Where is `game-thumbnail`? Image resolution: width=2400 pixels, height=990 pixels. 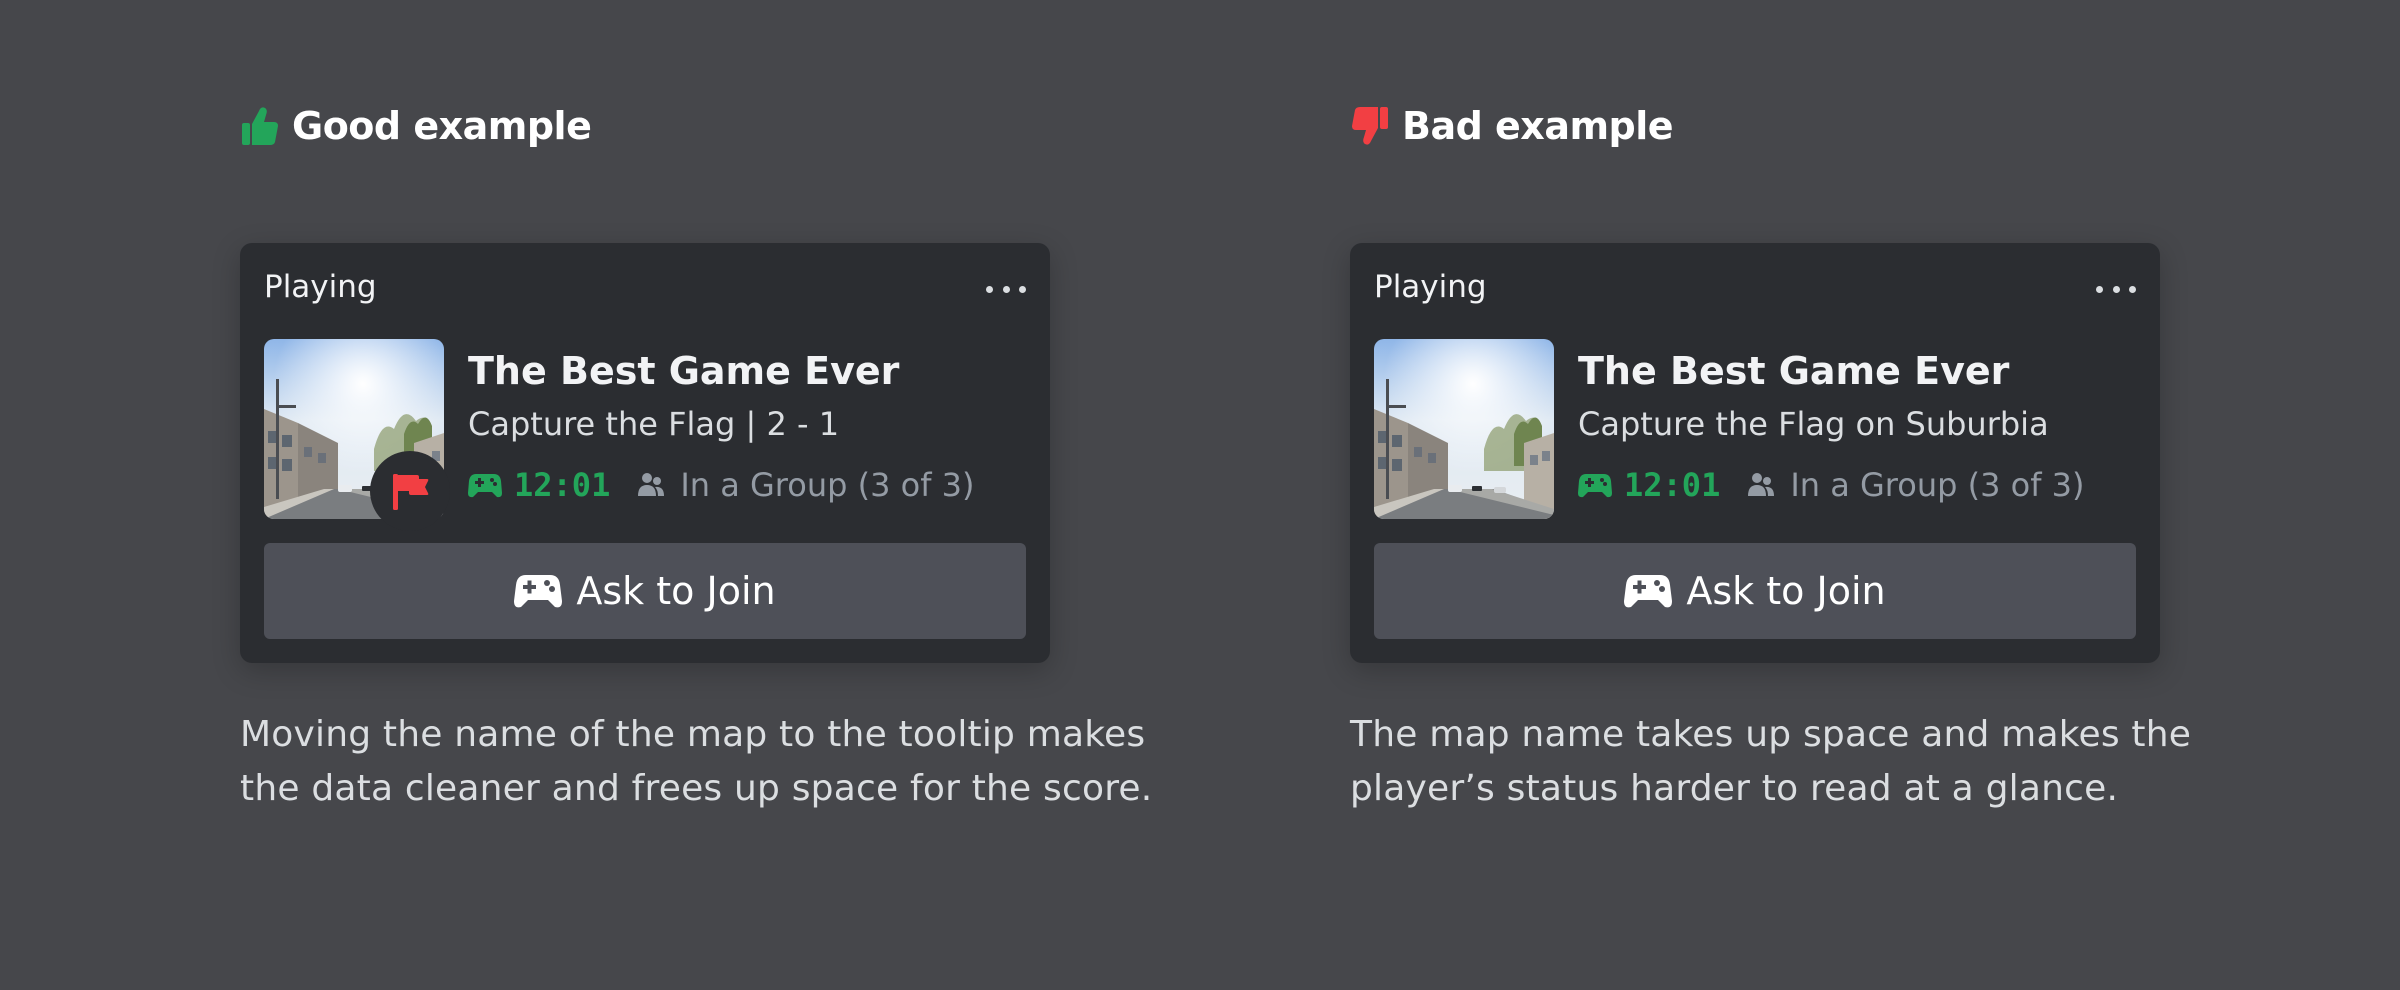
game-thumbnail is located at coordinates (1464, 429).